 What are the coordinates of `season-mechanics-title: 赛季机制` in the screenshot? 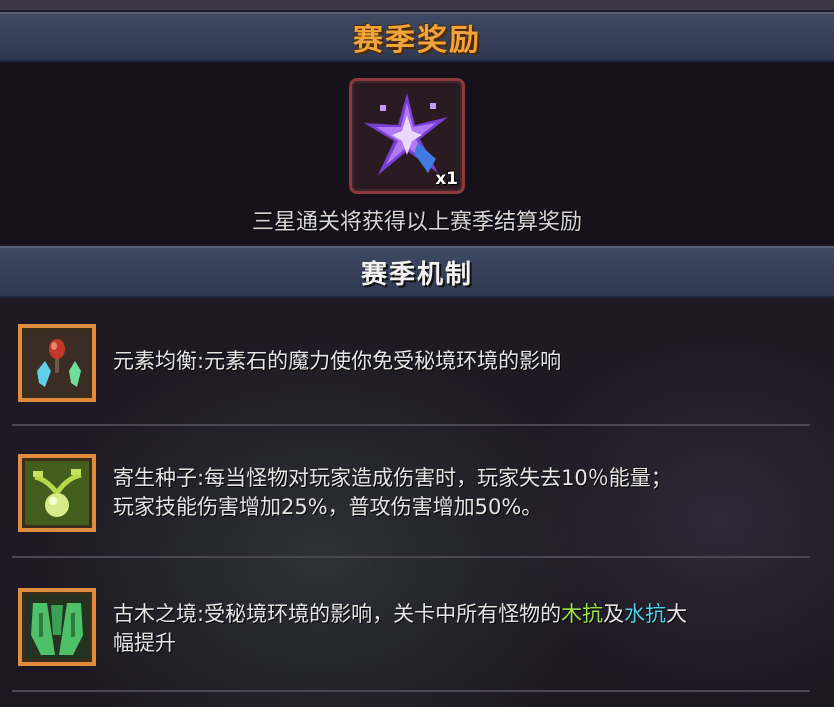 It's located at (416, 274).